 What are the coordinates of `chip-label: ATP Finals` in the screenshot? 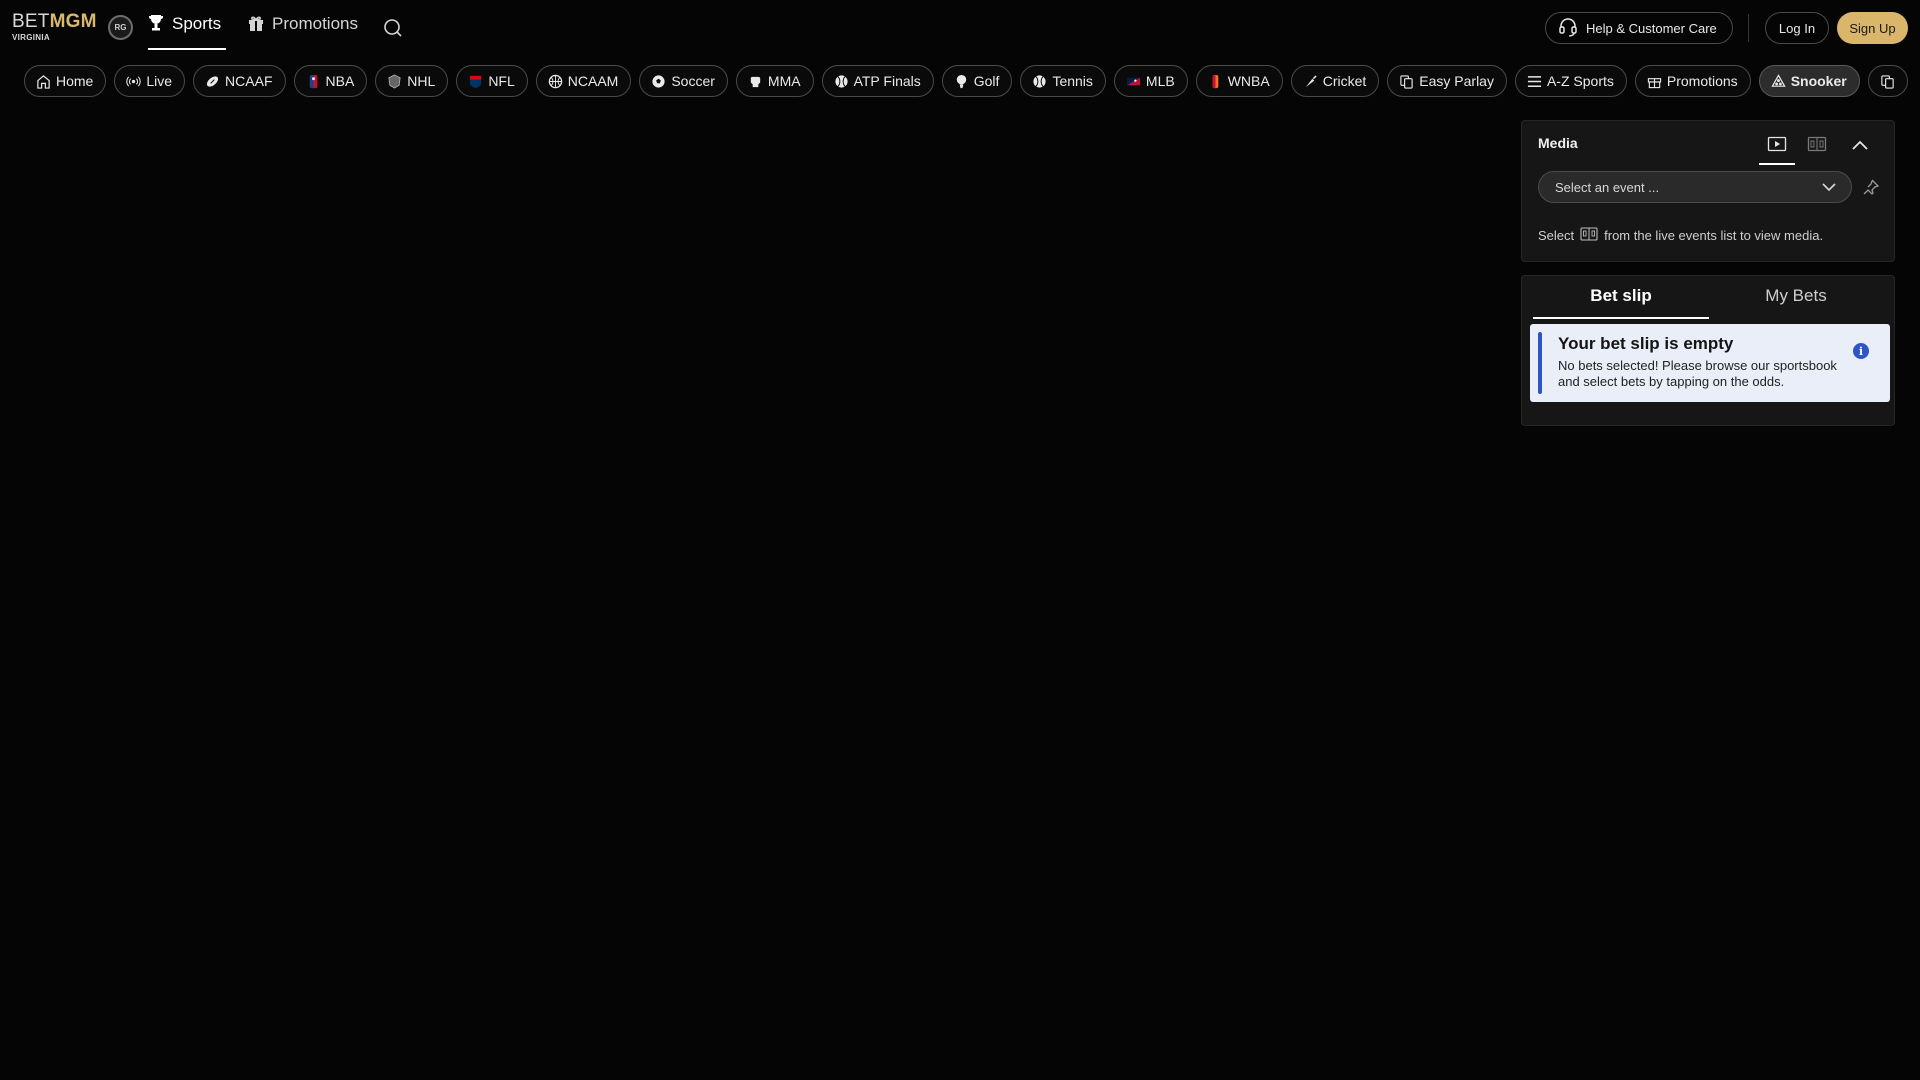 It's located at (887, 81).